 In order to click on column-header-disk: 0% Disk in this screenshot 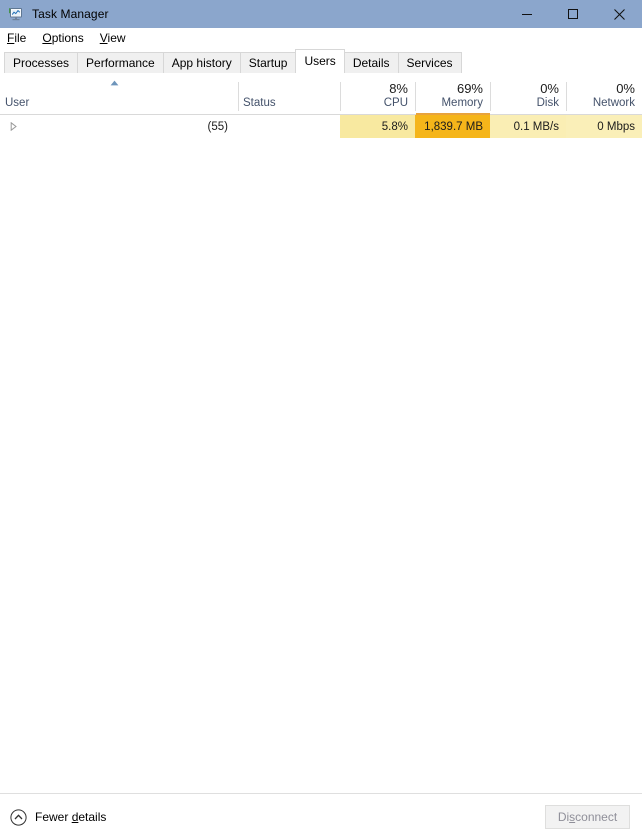, I will do `click(528, 93)`.